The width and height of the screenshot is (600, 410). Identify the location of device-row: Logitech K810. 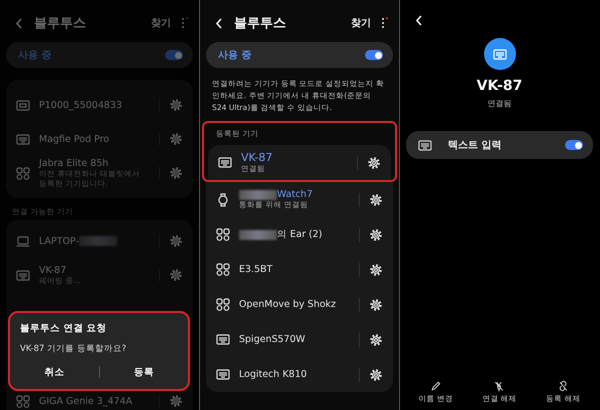
(299, 374).